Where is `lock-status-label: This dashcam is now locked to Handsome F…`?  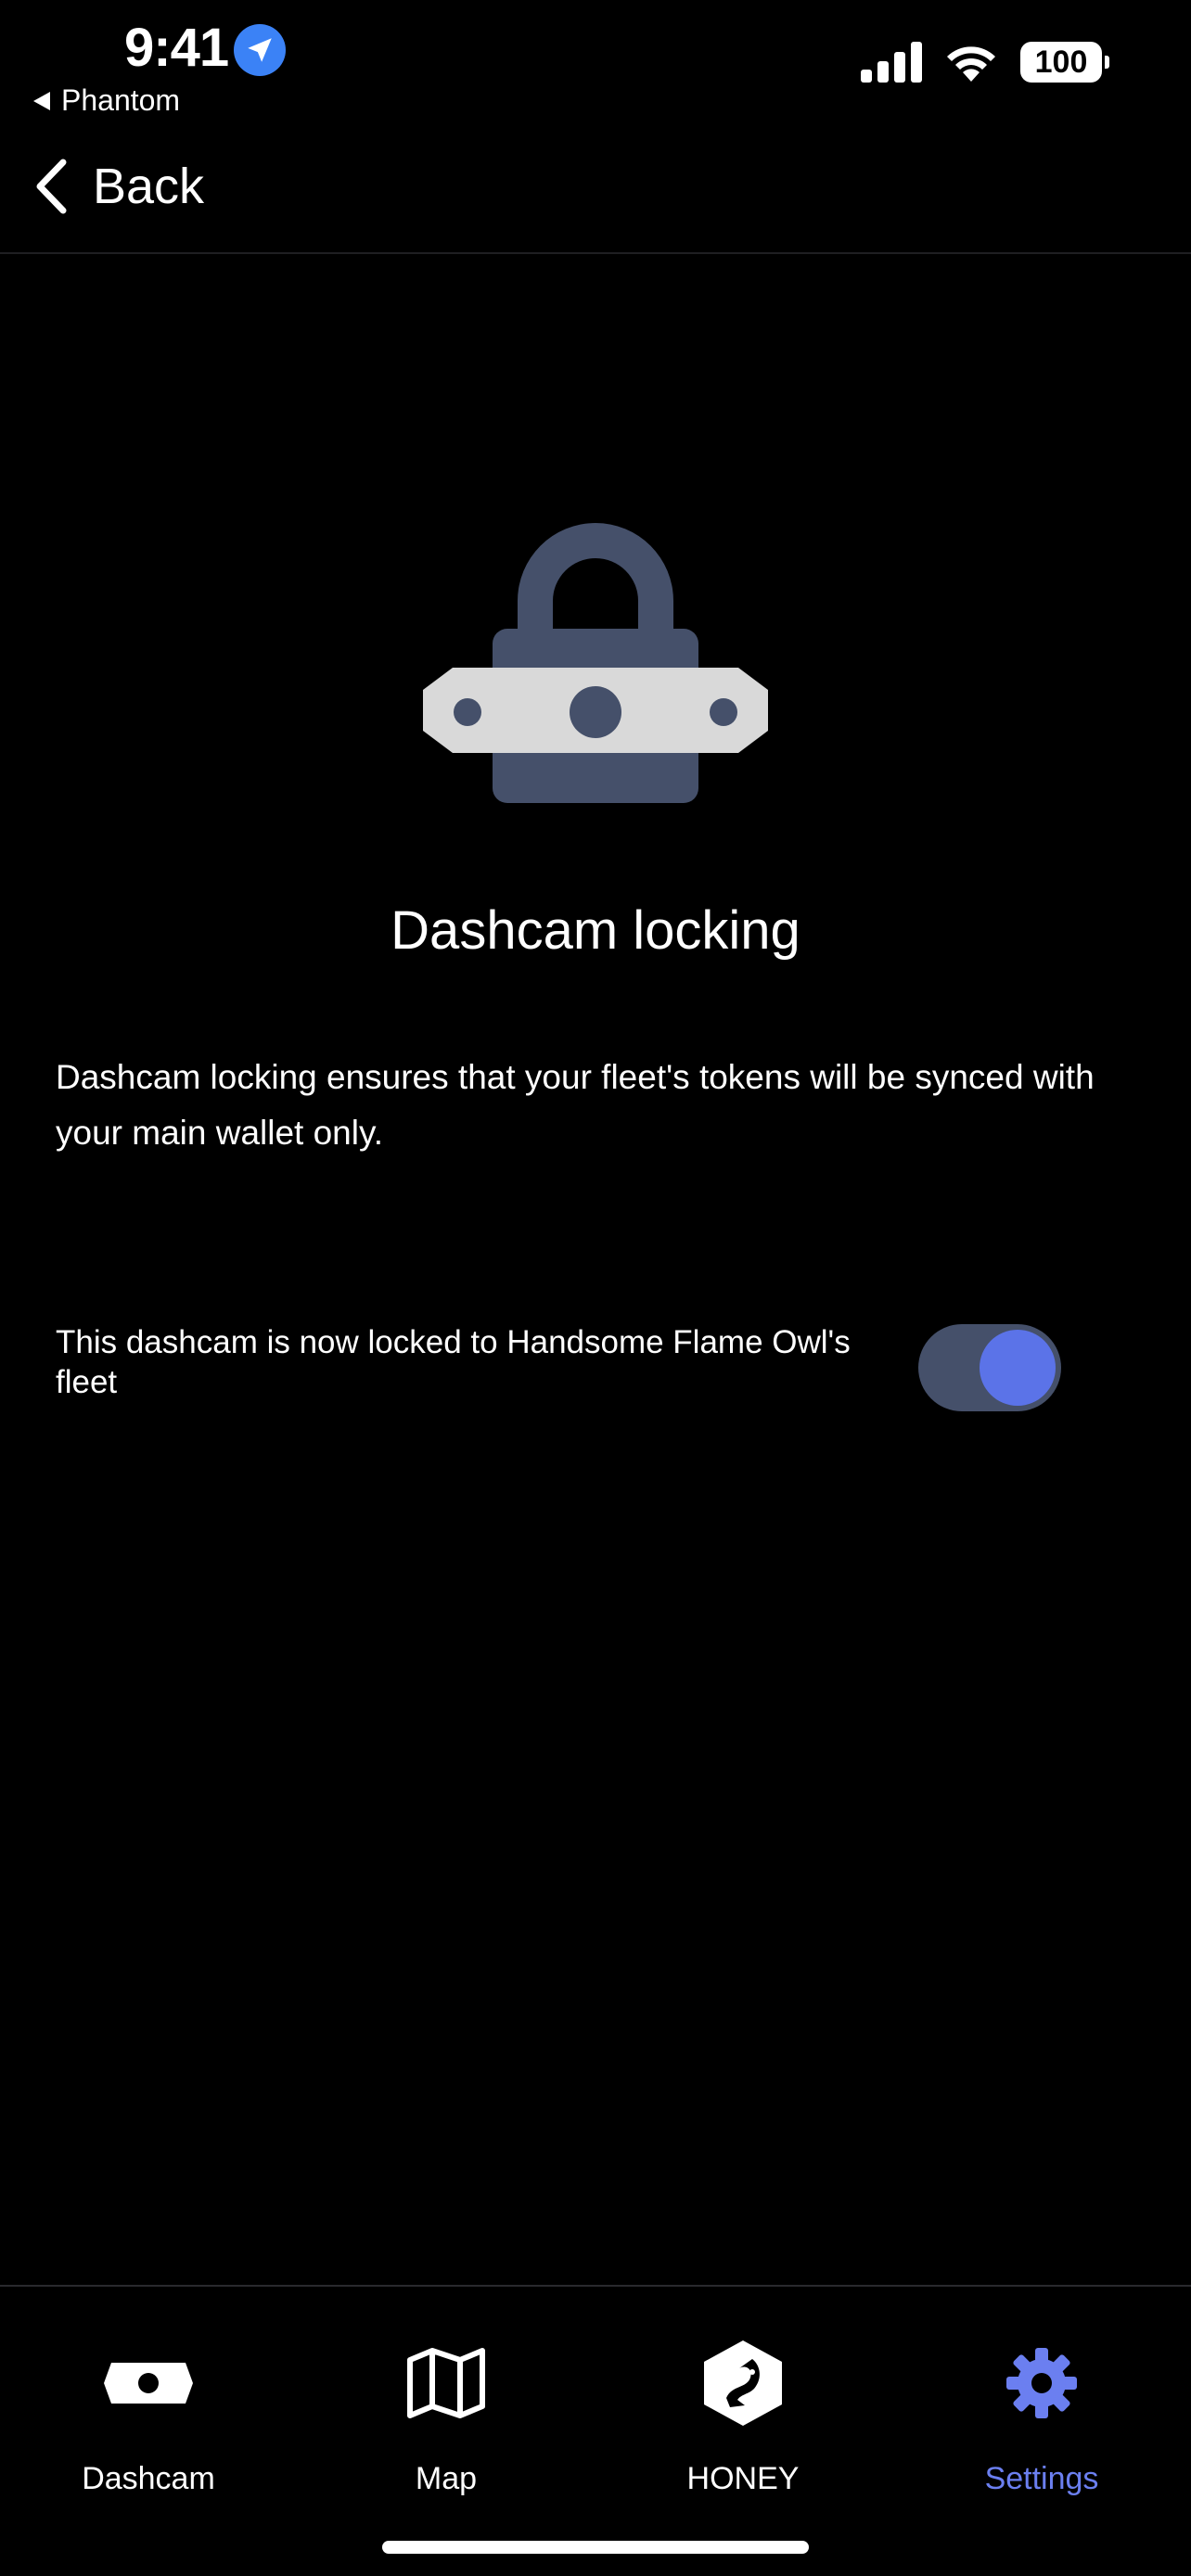 lock-status-label: This dashcam is now locked to Handsome F… is located at coordinates (453, 1362).